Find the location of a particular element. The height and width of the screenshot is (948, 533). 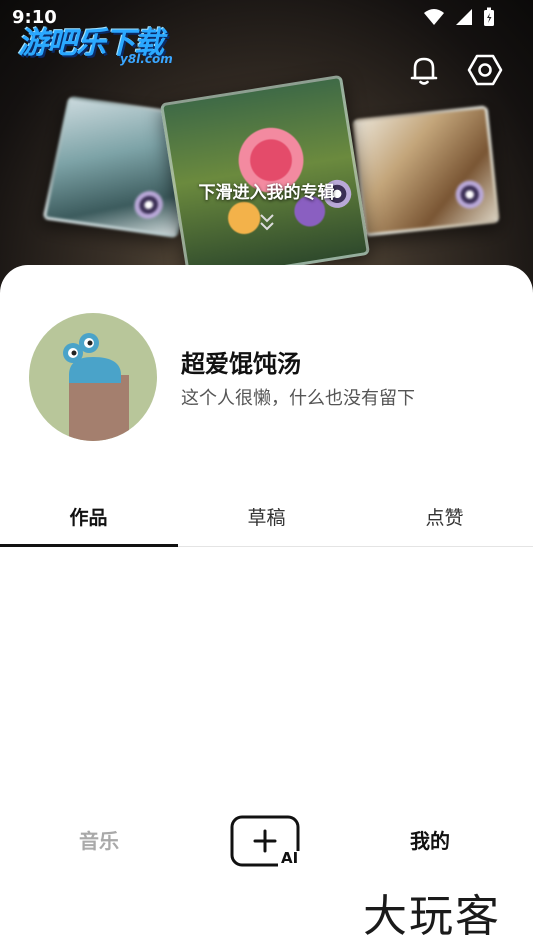

album-cover-right is located at coordinates (426, 171).